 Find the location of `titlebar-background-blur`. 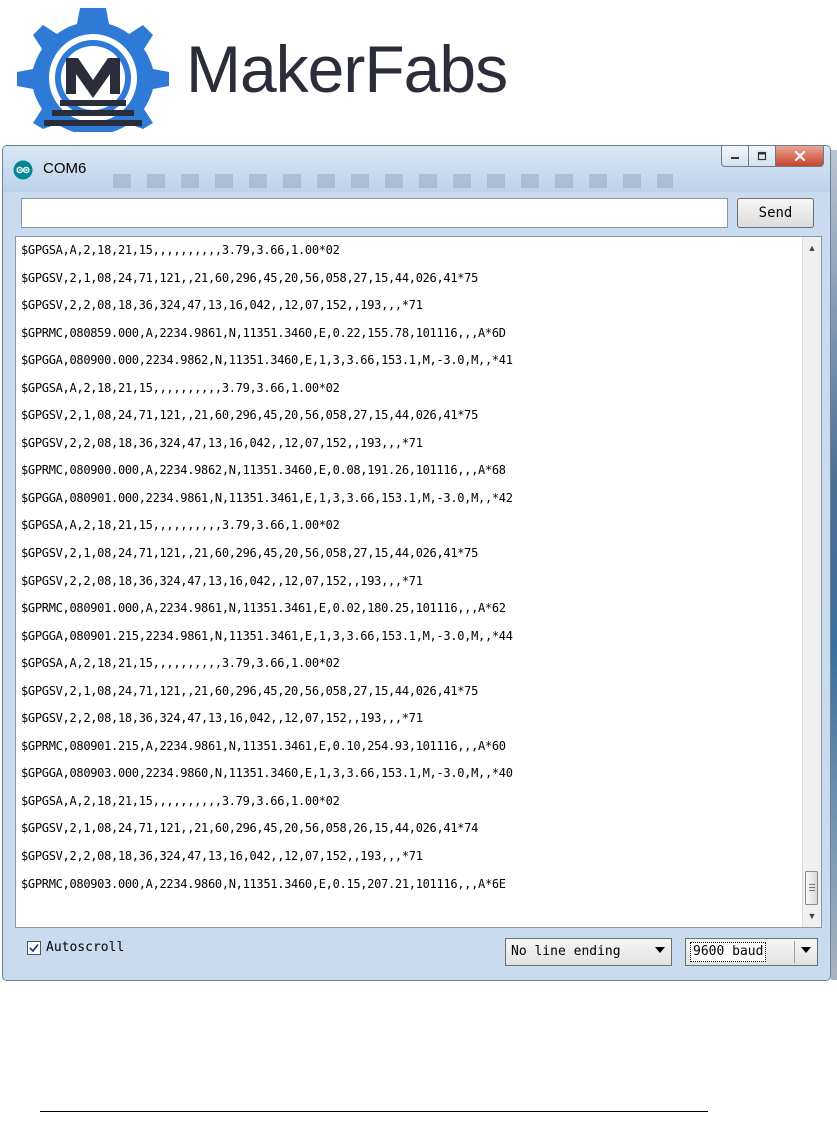

titlebar-background-blur is located at coordinates (393, 181).